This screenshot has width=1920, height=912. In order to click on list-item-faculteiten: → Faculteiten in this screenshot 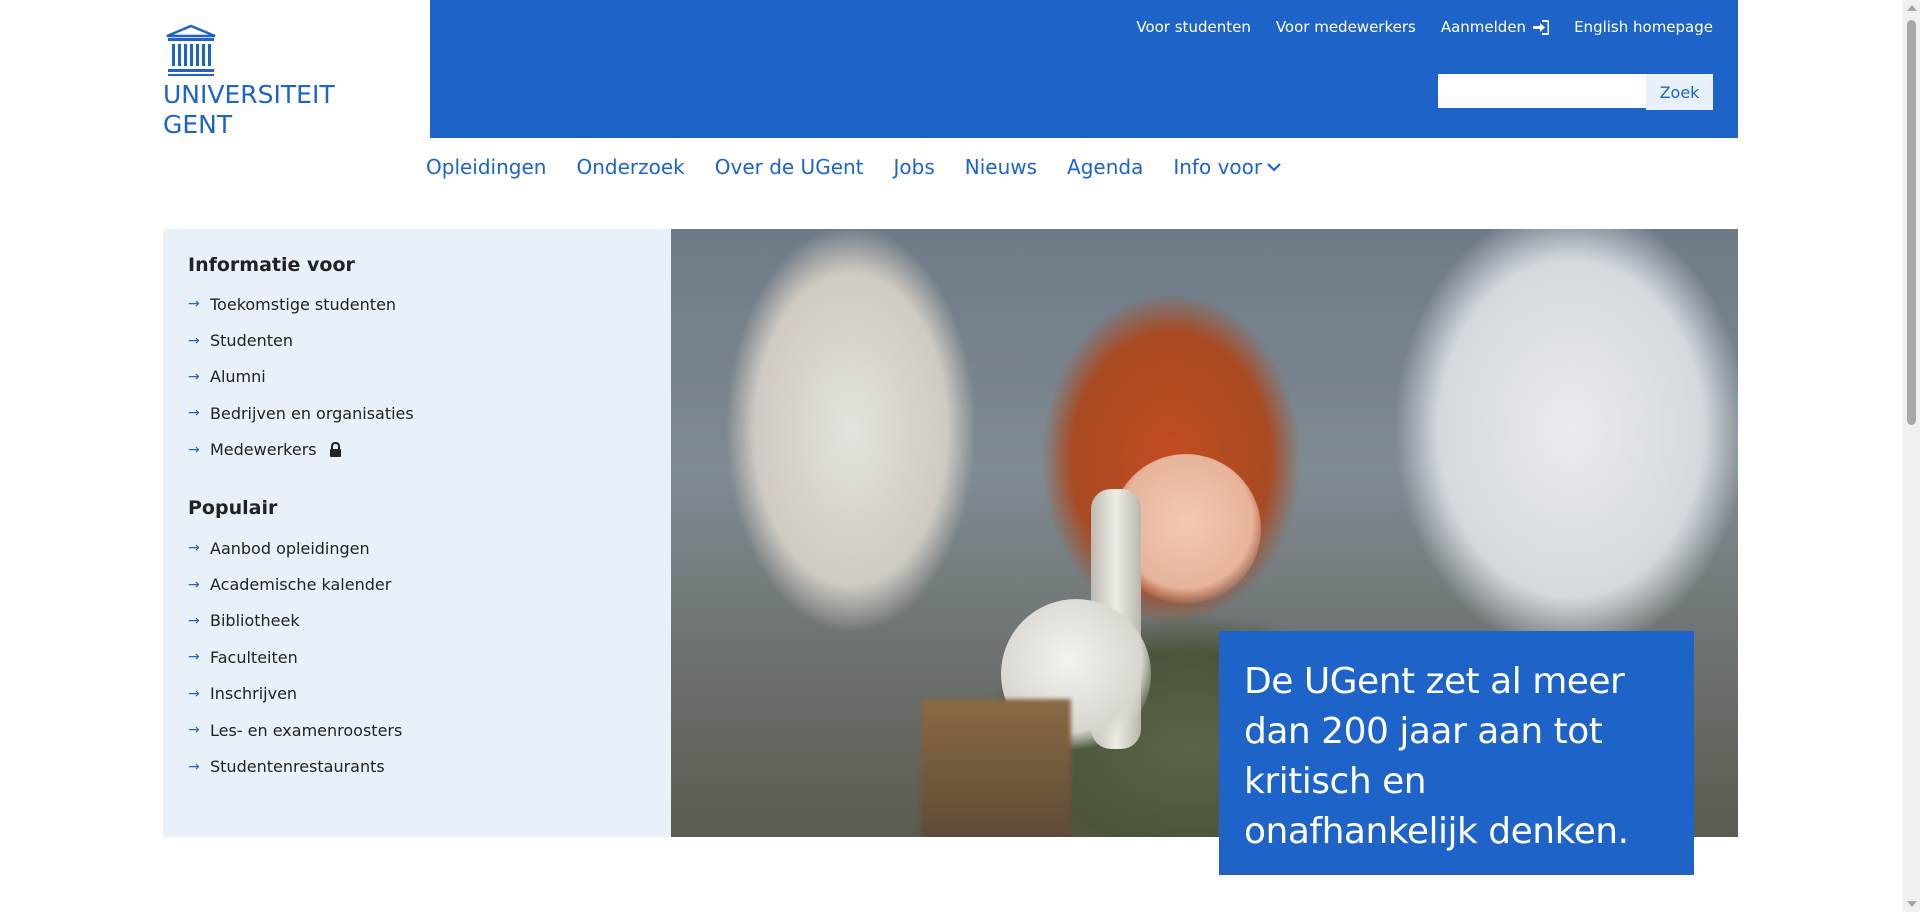, I will do `click(295, 657)`.